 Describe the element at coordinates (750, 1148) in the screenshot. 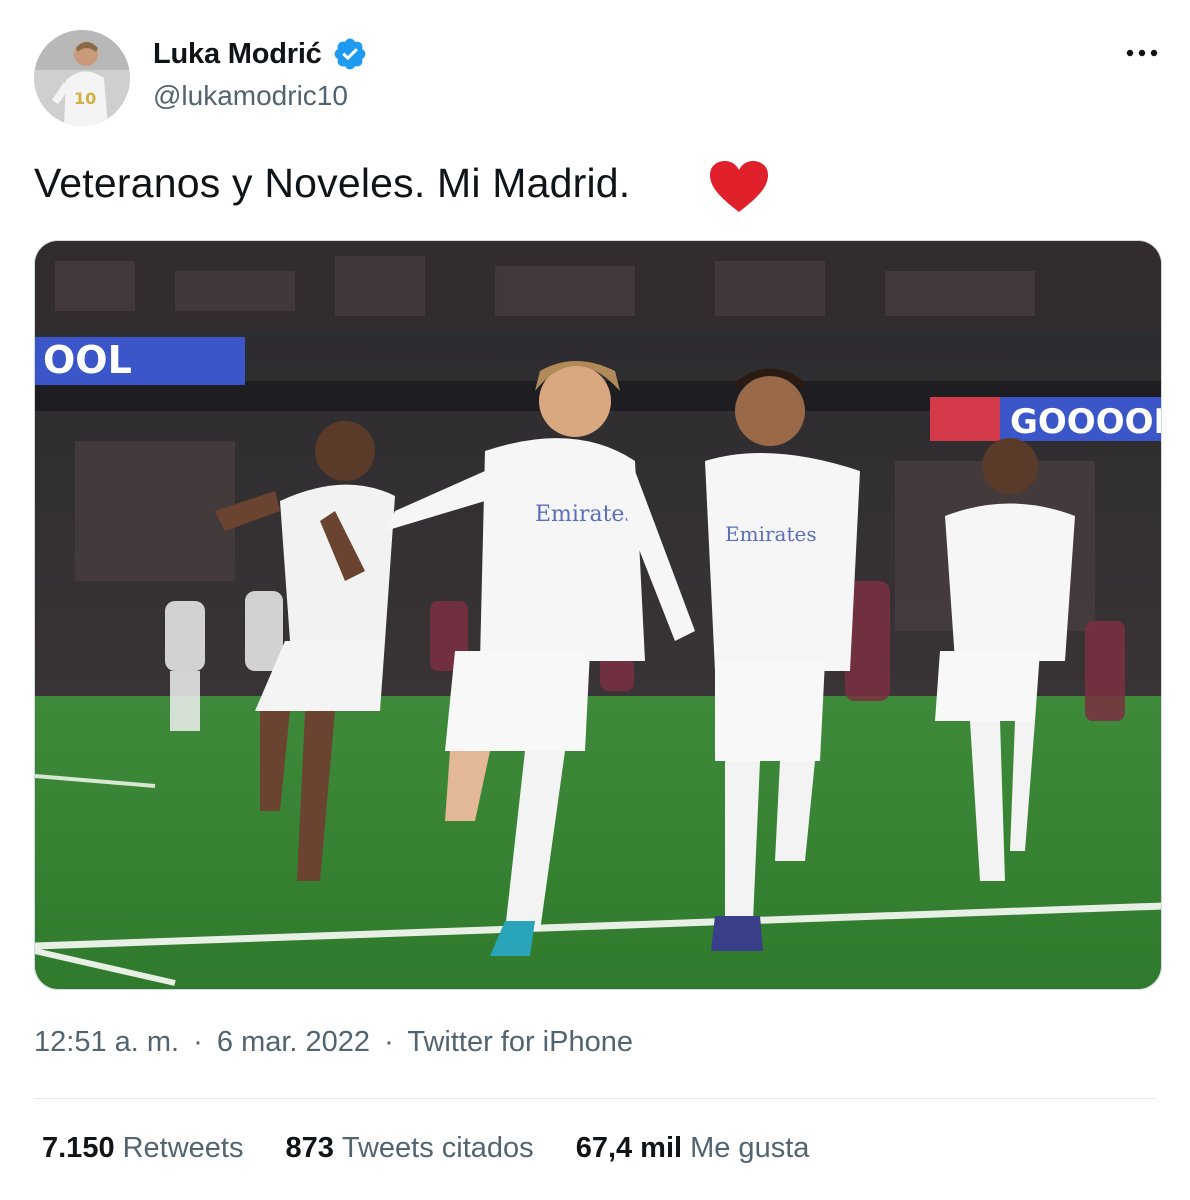

I see `likes-label: Me gusta` at that location.